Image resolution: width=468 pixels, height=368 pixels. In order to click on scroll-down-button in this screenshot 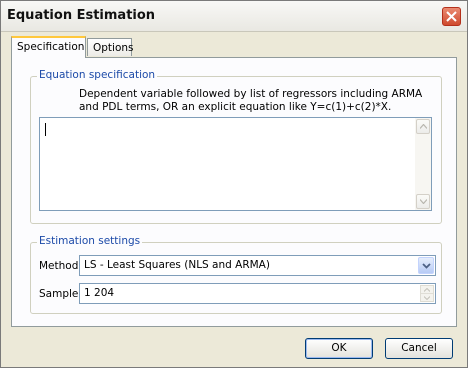, I will do `click(423, 201)`.